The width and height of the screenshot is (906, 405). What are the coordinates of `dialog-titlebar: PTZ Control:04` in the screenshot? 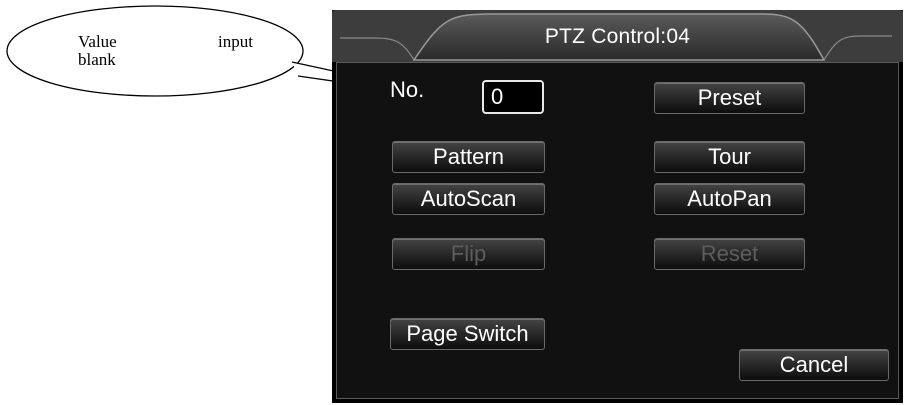 It's located at (617, 36).